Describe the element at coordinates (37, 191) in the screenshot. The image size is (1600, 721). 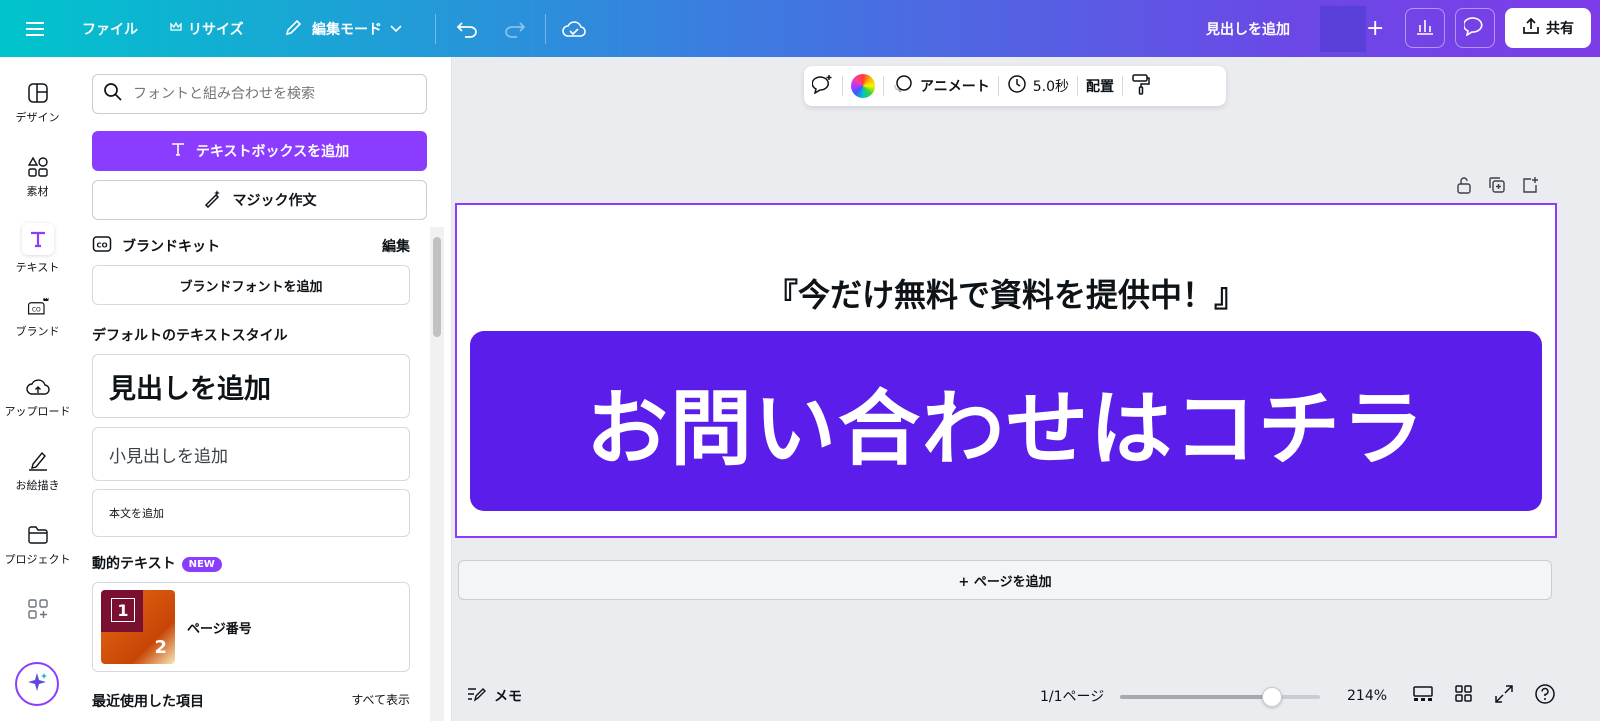
I see `rail-item-label: 素材` at that location.